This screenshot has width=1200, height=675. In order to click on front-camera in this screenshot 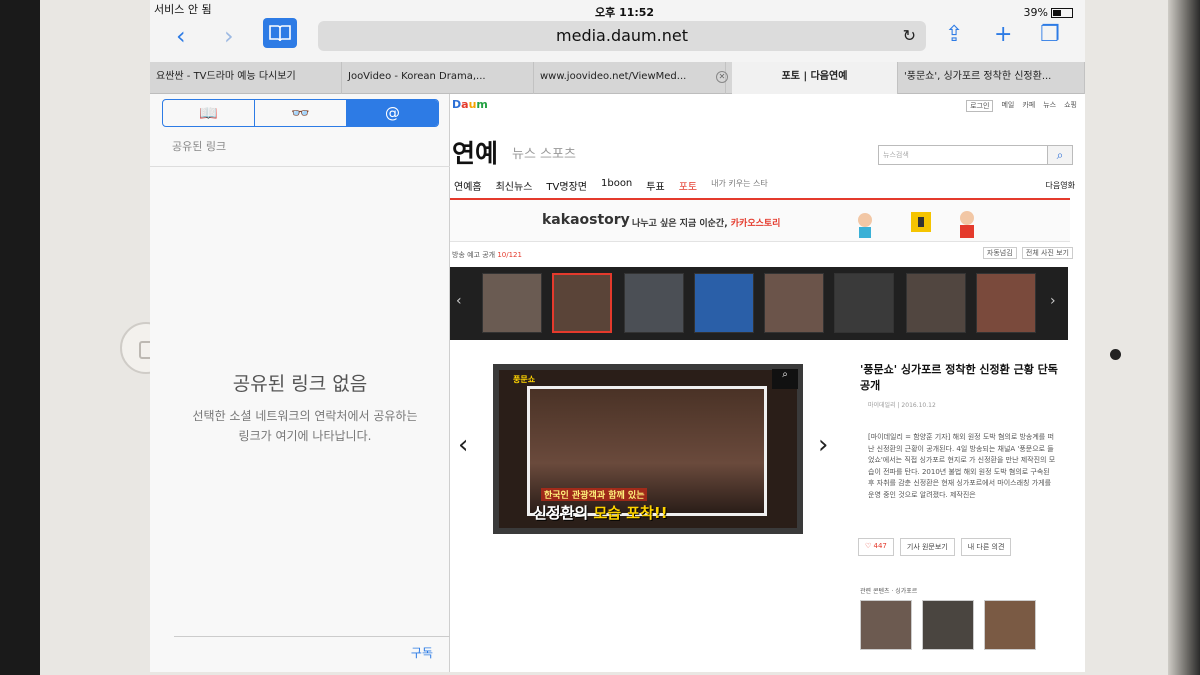, I will do `click(1115, 354)`.